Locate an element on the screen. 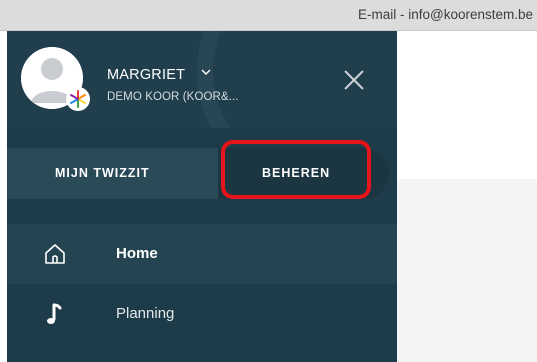 The image size is (537, 362). content-background-strip is located at coordinates (467, 270).